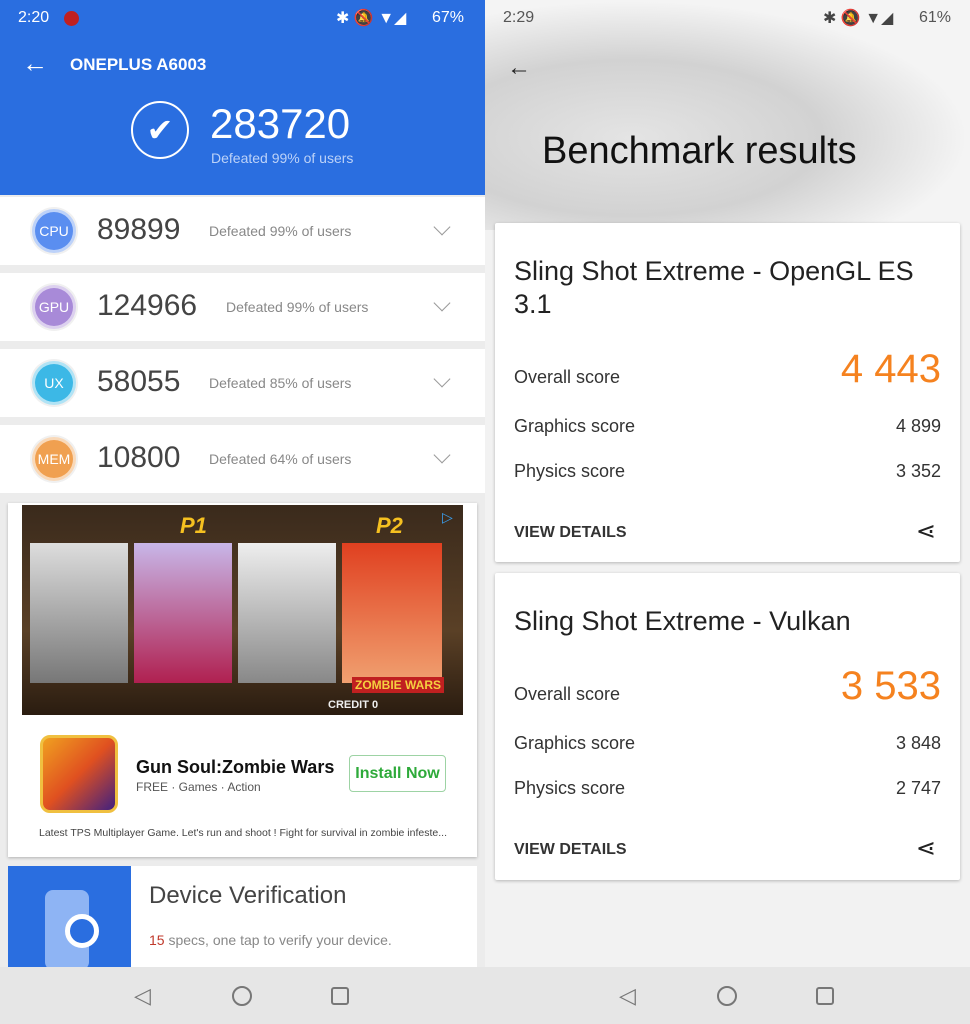  I want to click on category-score: 89899, so click(139, 229).